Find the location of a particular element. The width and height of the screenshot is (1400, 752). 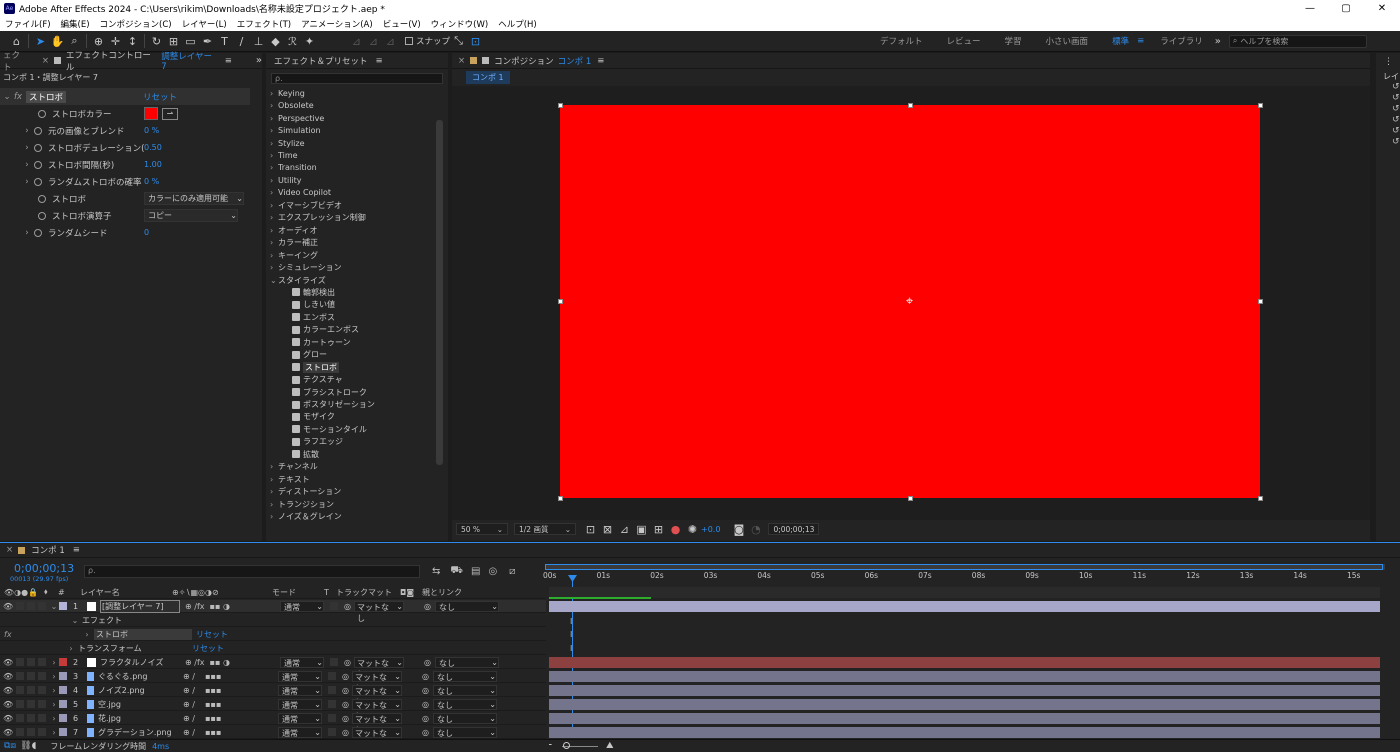

brush-tool-icon: ∕ is located at coordinates (241, 41).